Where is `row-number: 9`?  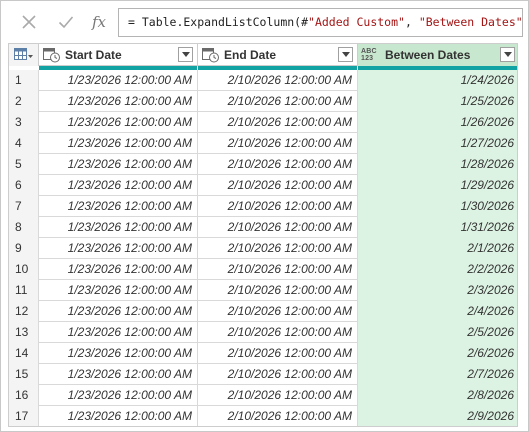
row-number: 9 is located at coordinates (24, 248).